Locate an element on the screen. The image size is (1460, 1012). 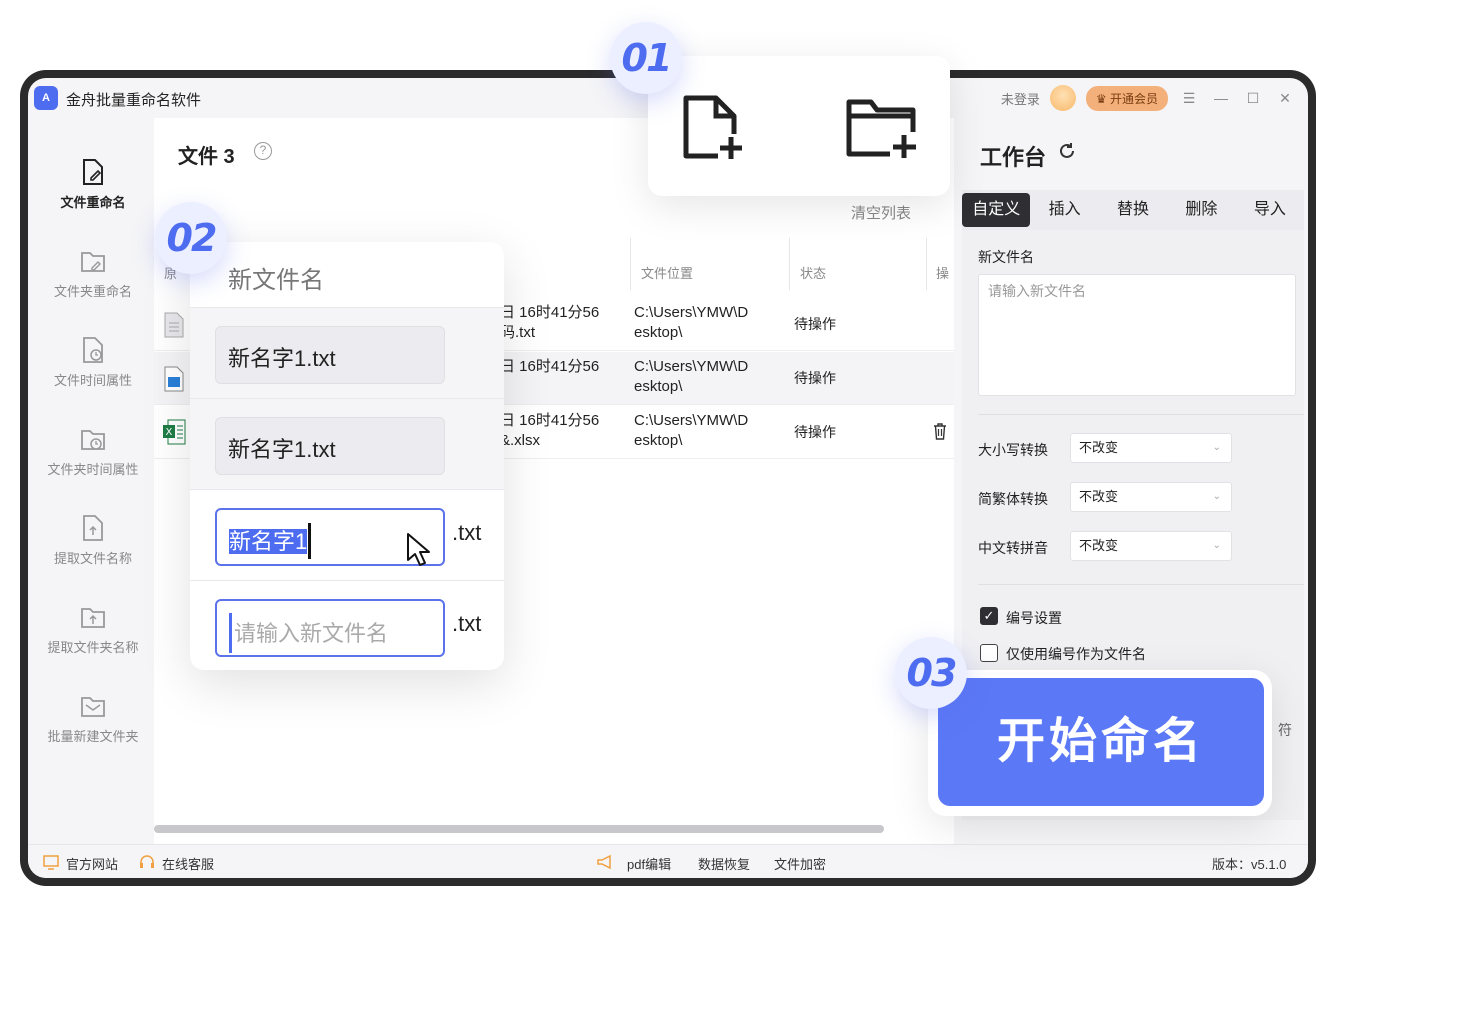
close-icon: ✕ is located at coordinates (1285, 98).